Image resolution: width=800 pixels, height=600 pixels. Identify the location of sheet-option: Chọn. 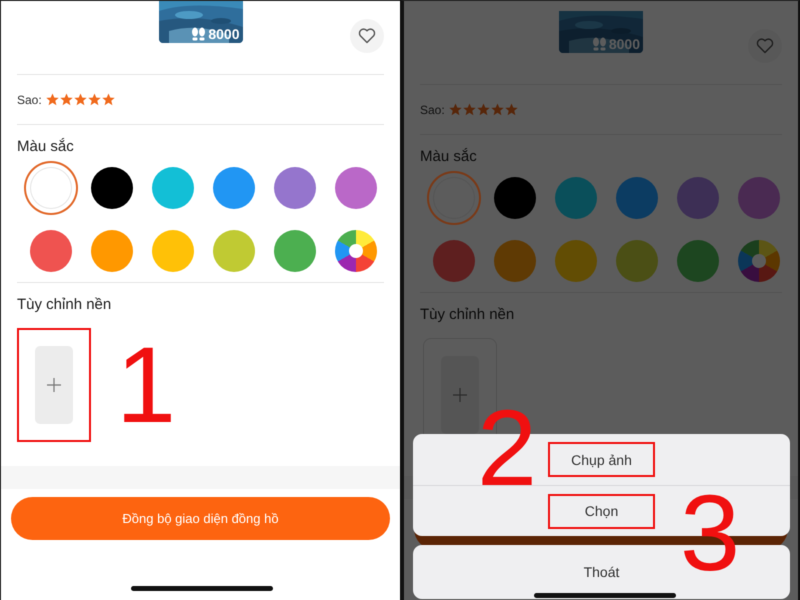
(601, 511).